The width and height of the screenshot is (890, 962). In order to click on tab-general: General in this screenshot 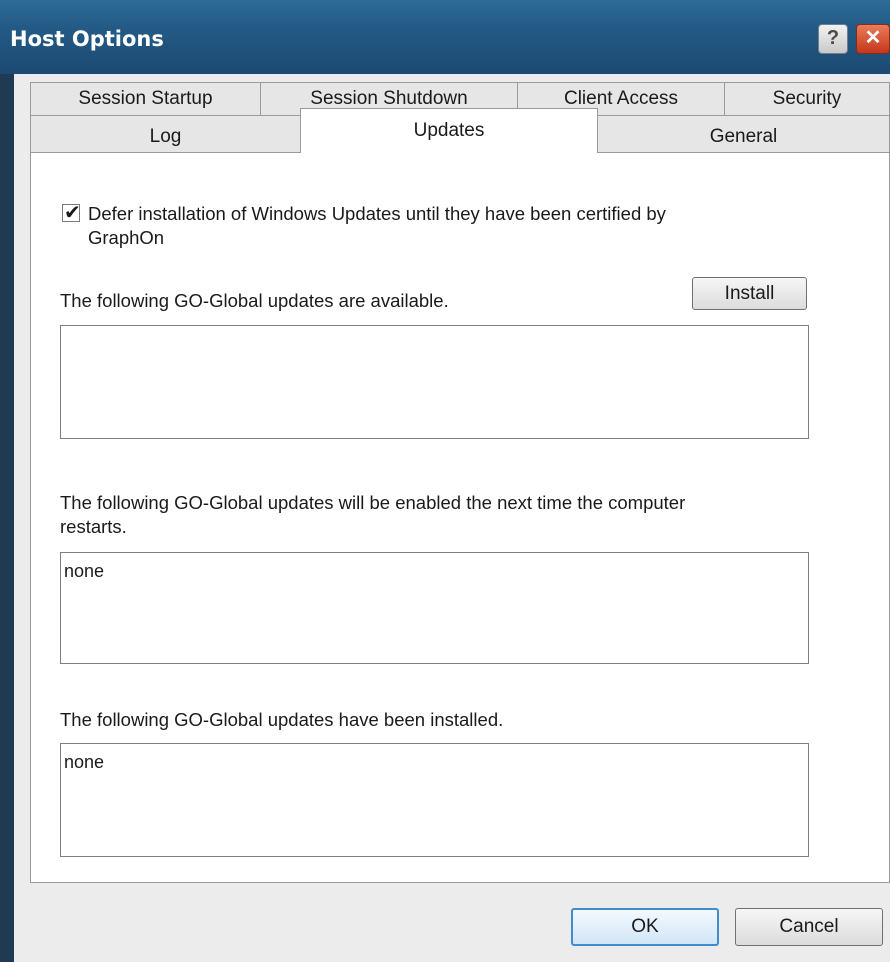, I will do `click(743, 134)`.